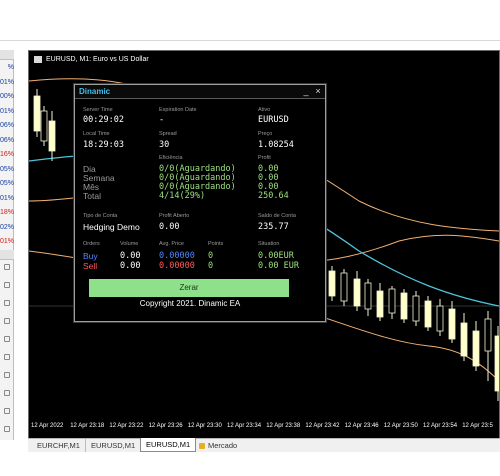 This screenshot has height=476, width=500. I want to click on ativo-label: Ativo, so click(264, 110).